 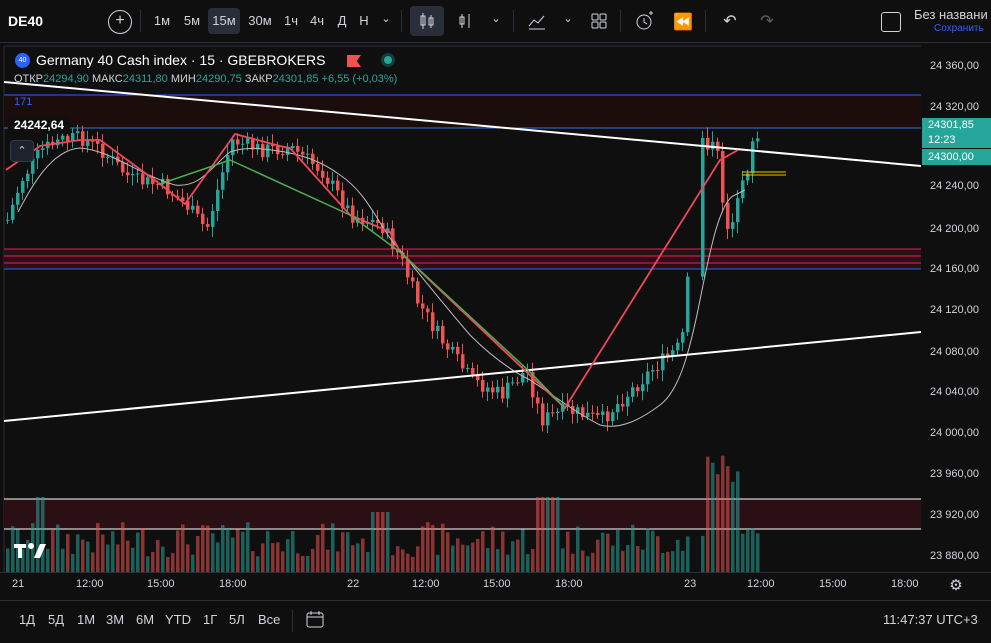 I want to click on range-3m: 3М, so click(x=115, y=619).